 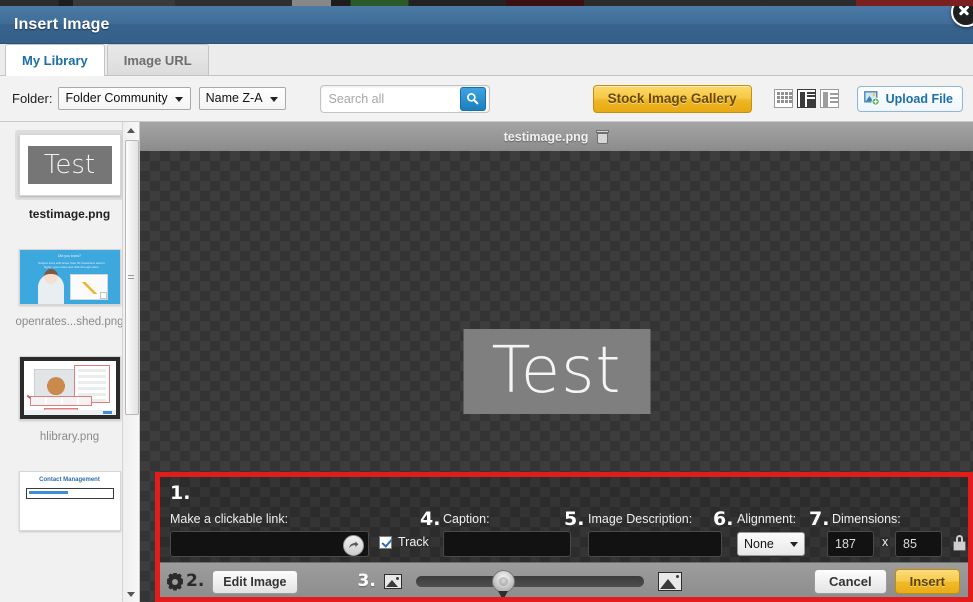 What do you see at coordinates (819, 519) in the screenshot?
I see `step-number-7: 7.` at bounding box center [819, 519].